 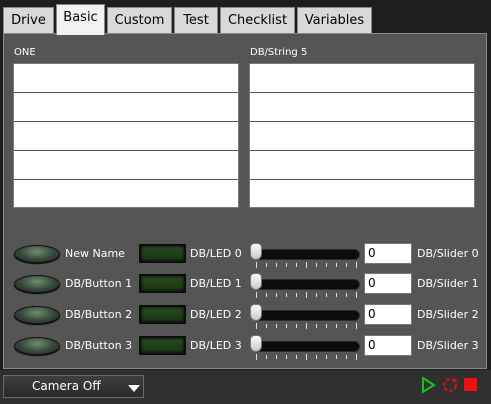 I want to click on tab-checklist: Checklist, so click(x=257, y=20).